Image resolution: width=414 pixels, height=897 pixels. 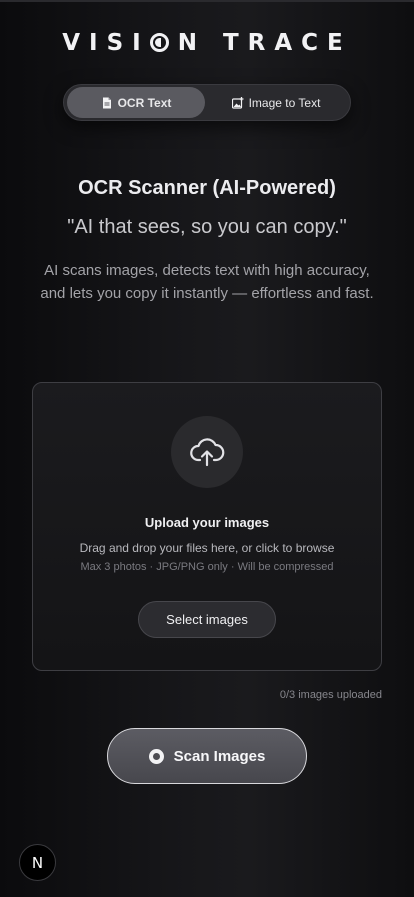 What do you see at coordinates (207, 227) in the screenshot?
I see `tagline: "AI that sees, so you can copy."` at bounding box center [207, 227].